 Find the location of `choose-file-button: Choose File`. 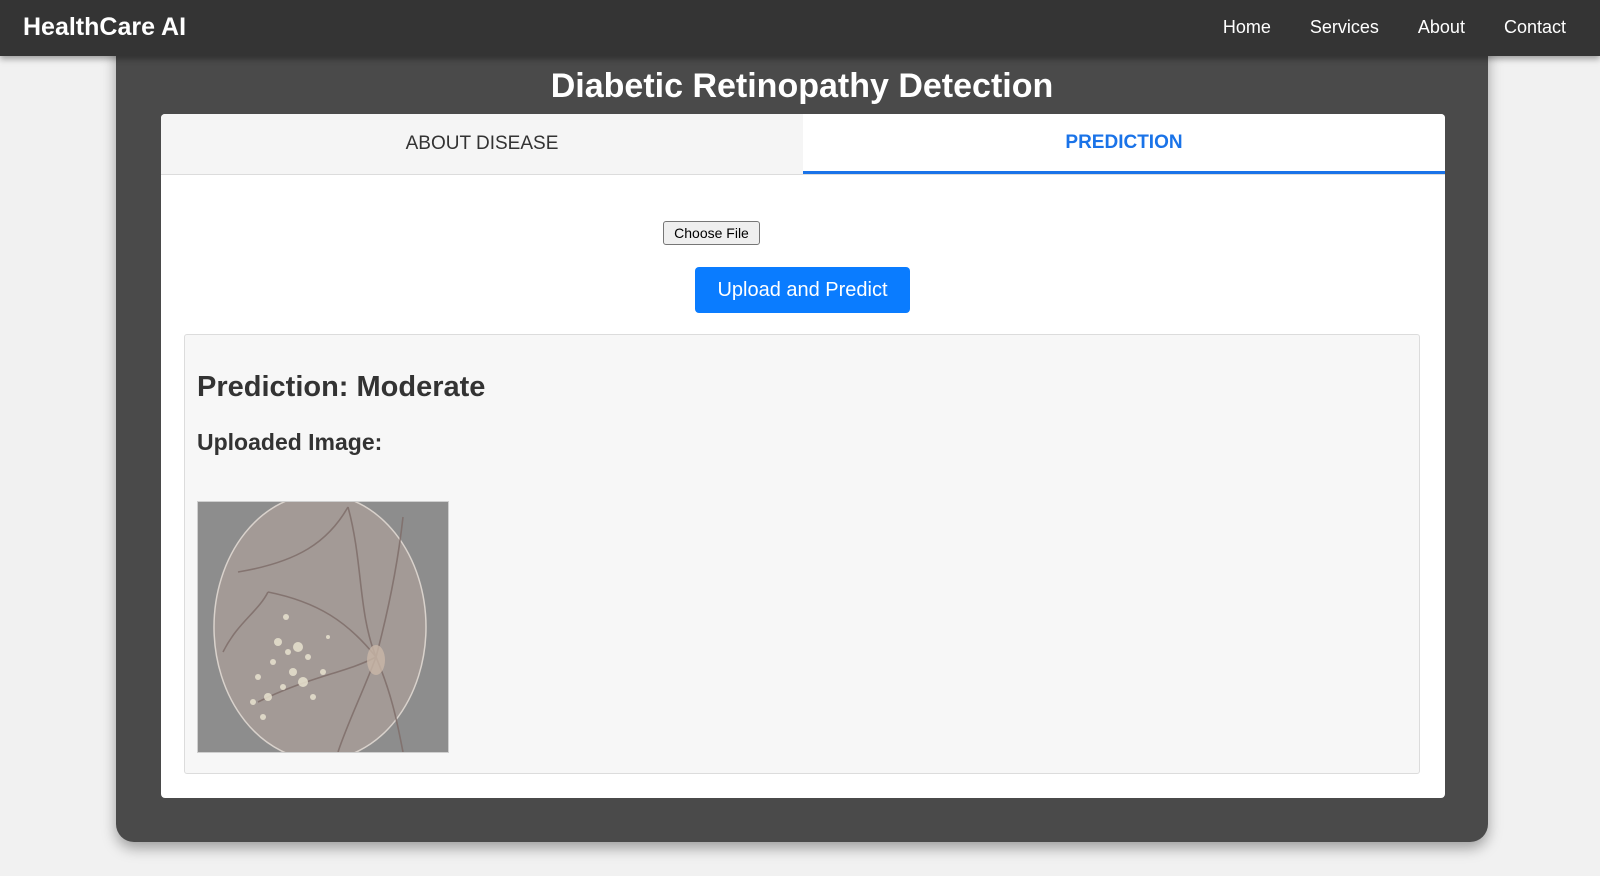

choose-file-button: Choose File is located at coordinates (711, 233).